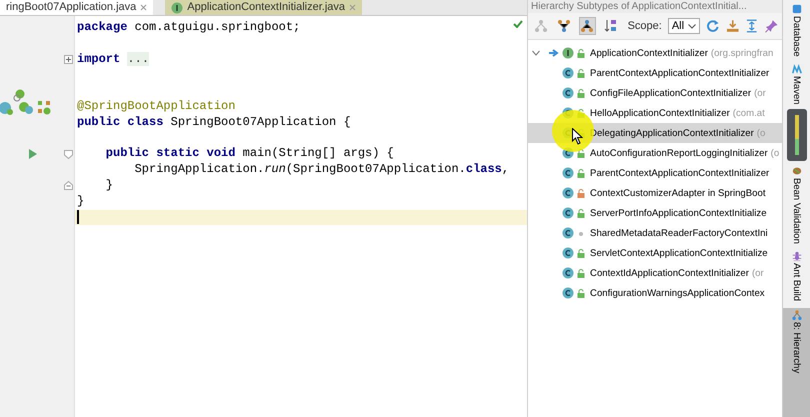 The image size is (810, 417). I want to click on download-icon, so click(733, 26).